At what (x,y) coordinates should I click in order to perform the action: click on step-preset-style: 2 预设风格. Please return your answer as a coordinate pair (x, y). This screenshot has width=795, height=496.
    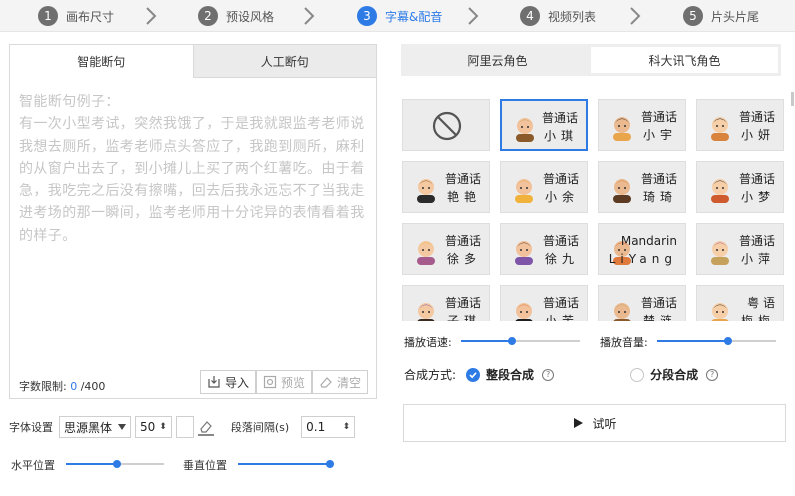
    Looking at the image, I should click on (236, 16).